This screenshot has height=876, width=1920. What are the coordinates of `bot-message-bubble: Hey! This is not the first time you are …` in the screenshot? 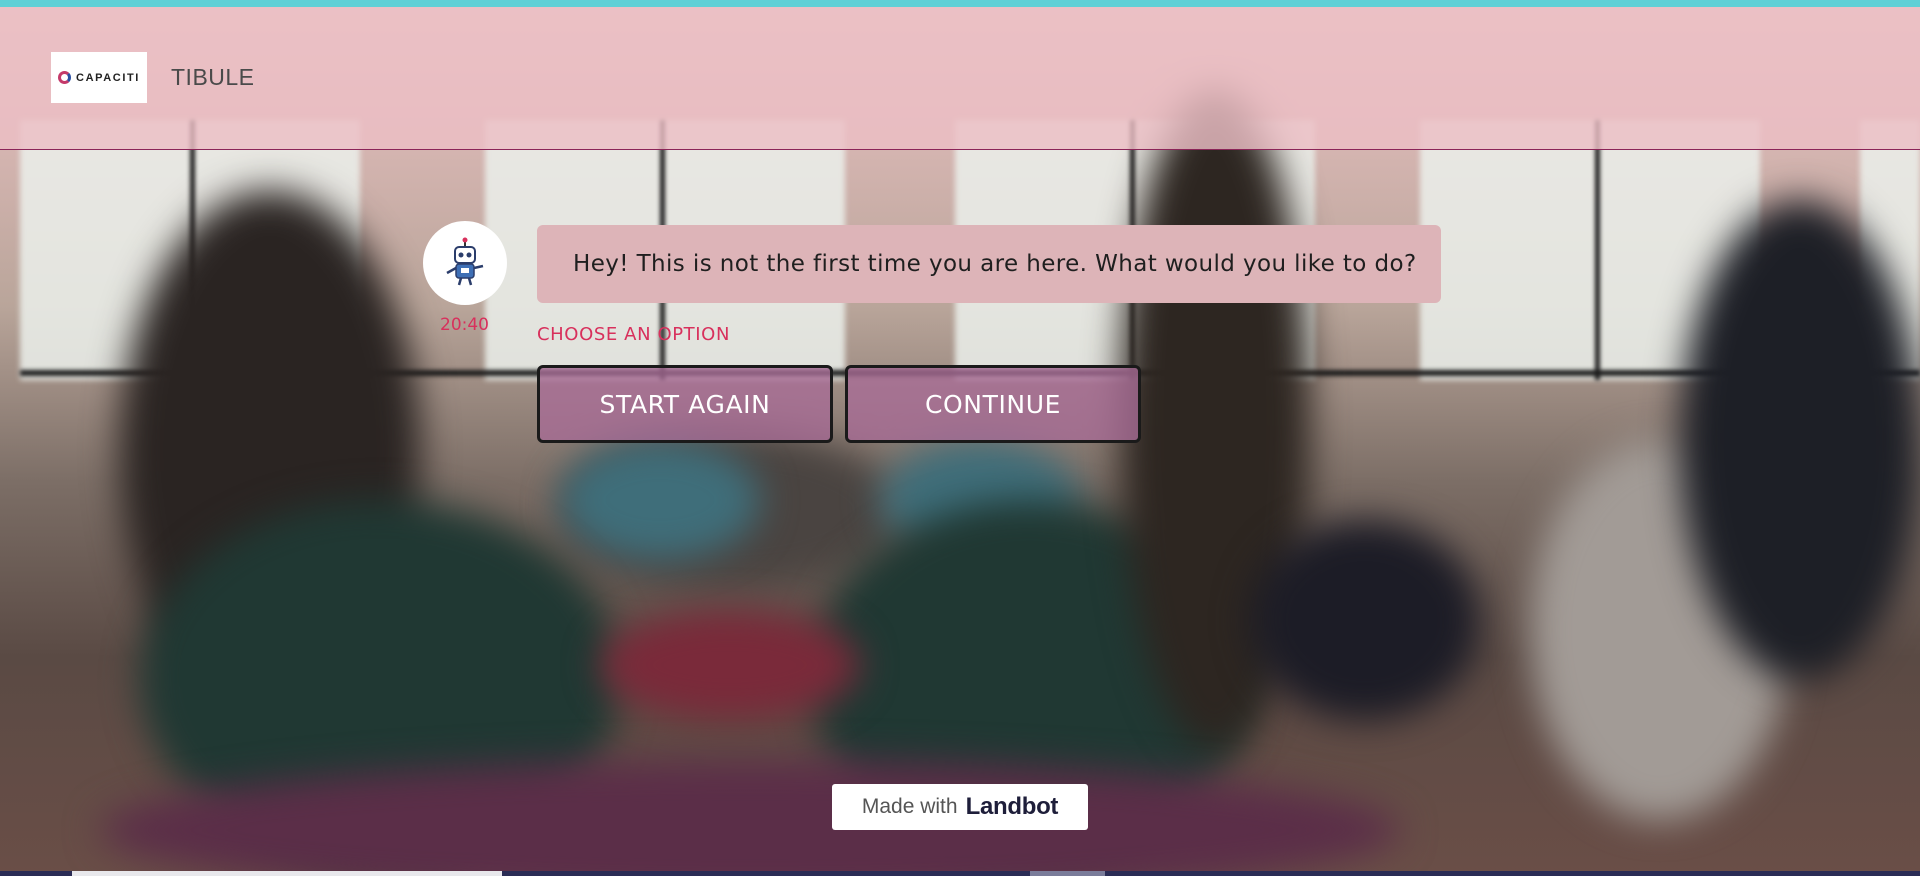 It's located at (989, 264).